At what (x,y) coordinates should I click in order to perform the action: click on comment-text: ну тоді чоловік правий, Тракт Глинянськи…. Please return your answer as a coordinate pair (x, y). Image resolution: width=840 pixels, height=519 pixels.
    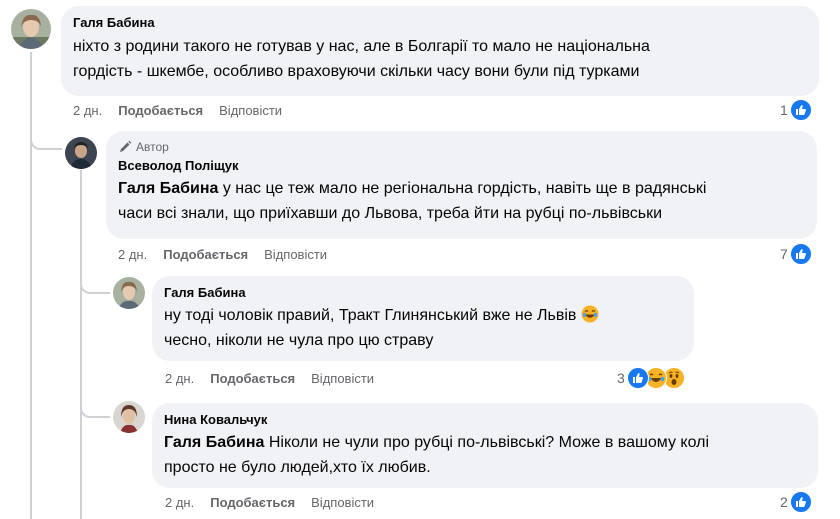
    Looking at the image, I should click on (423, 328).